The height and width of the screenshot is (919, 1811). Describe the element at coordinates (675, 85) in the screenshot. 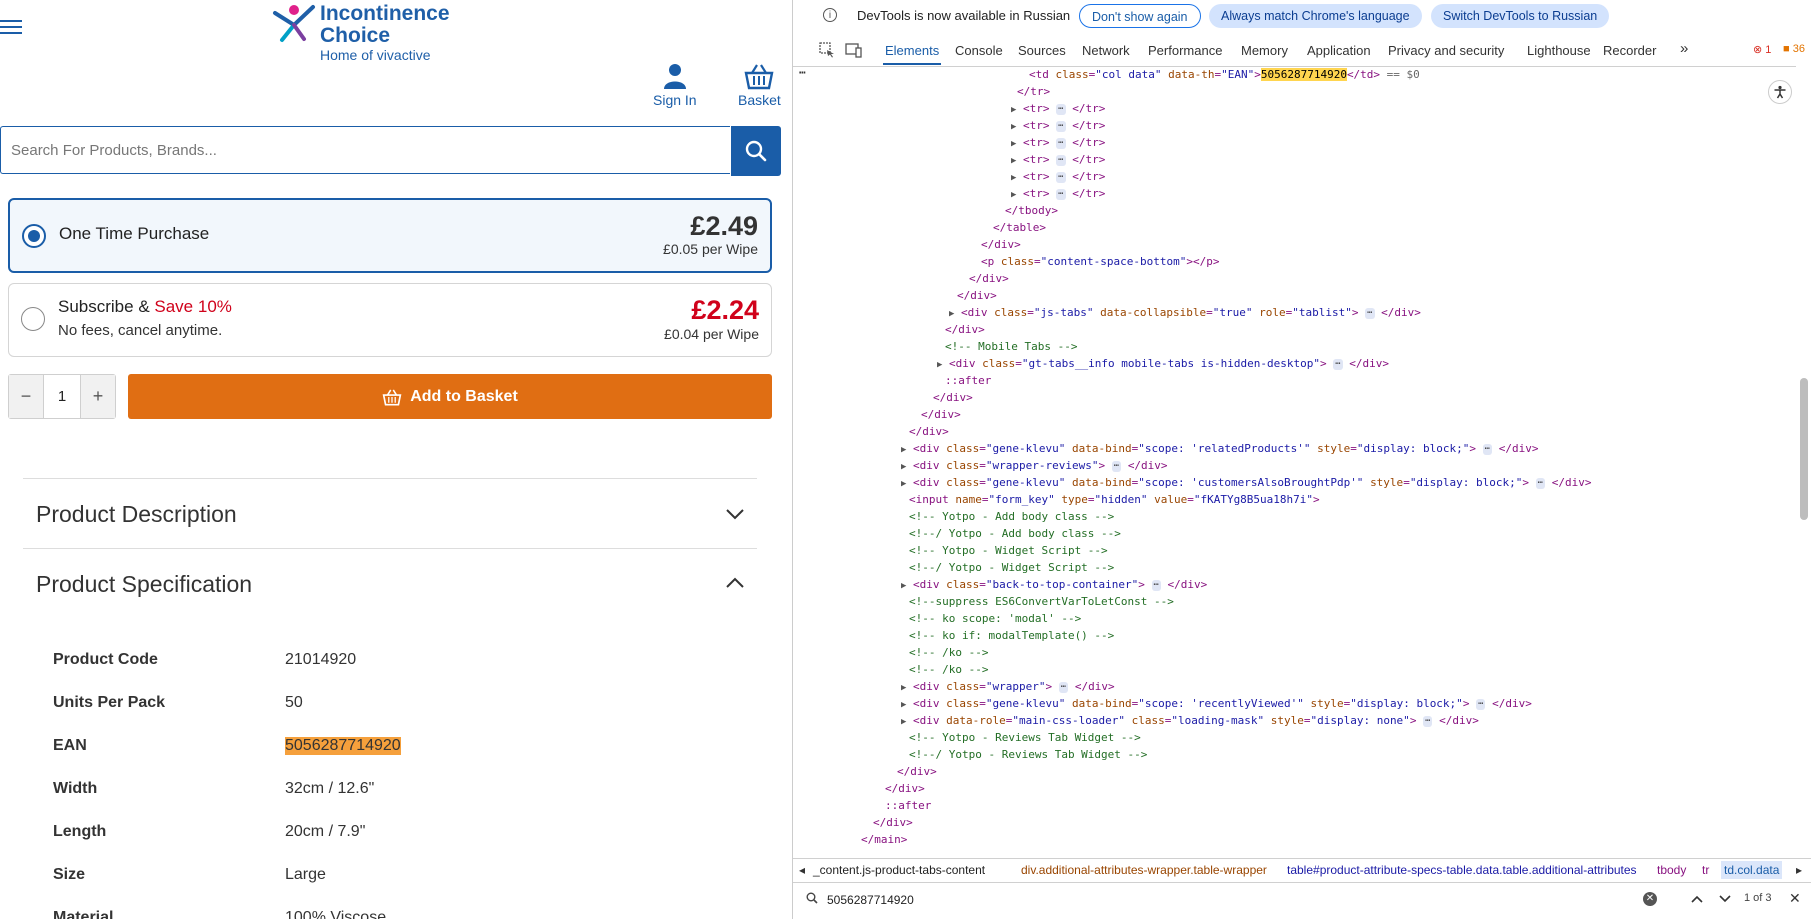

I see `sign-in-button: Sign In` at that location.